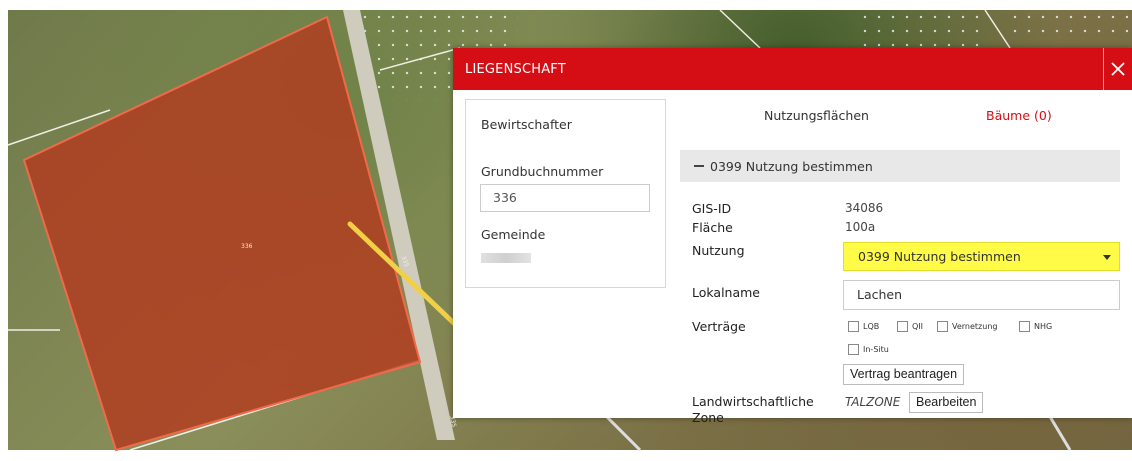 The width and height of the screenshot is (1132, 461). What do you see at coordinates (718, 250) in the screenshot?
I see `nutzung-label: Nutzung` at bounding box center [718, 250].